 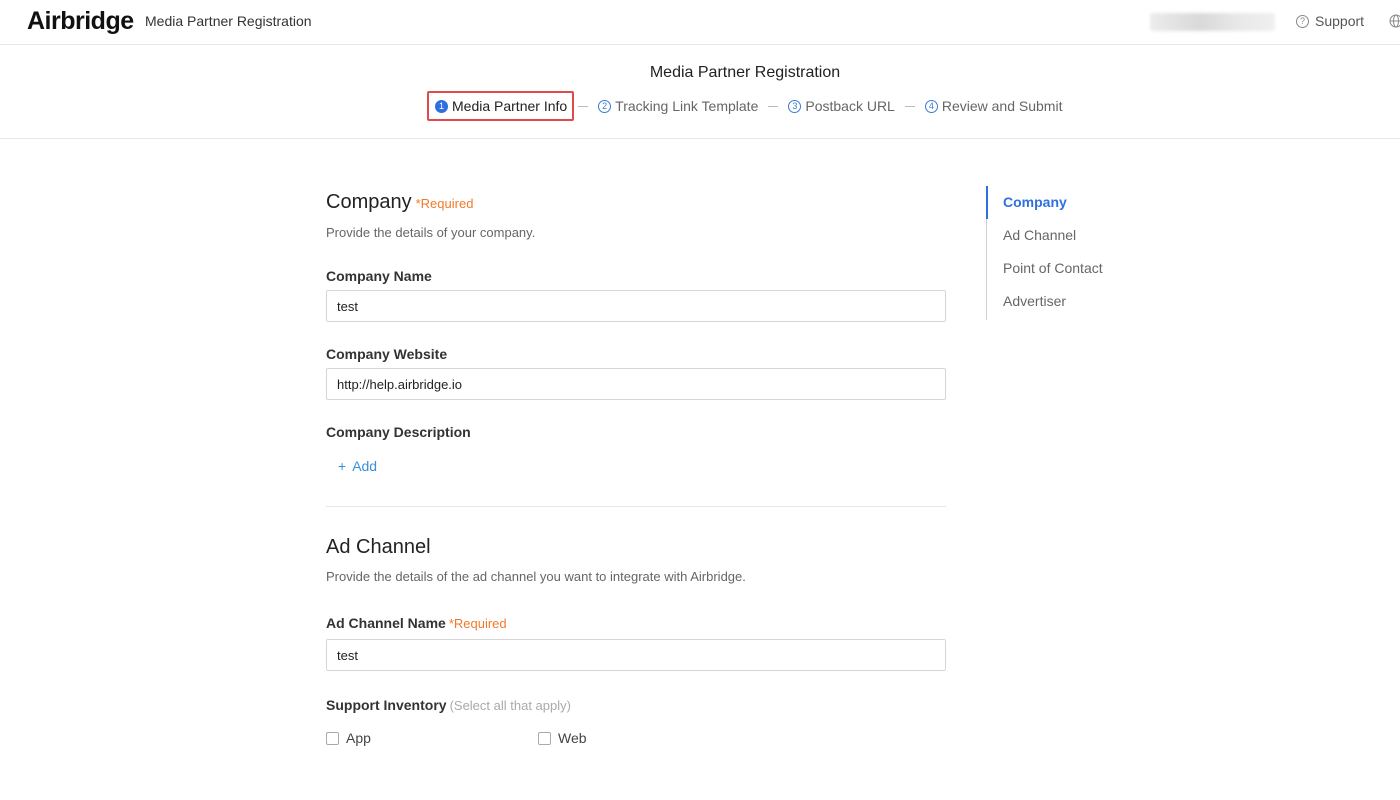 I want to click on step-tracking-link-template: 2 Tracking Link Template, so click(x=678, y=106).